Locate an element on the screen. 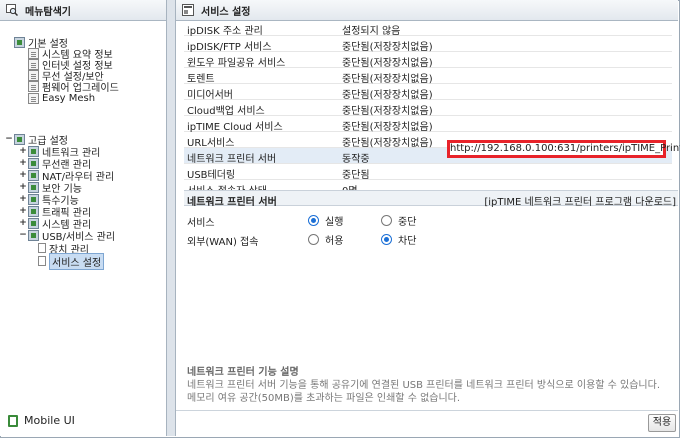  table-row: ipDISK/FTP 서비스 중단됨(저장장치없음) is located at coordinates (428, 44).